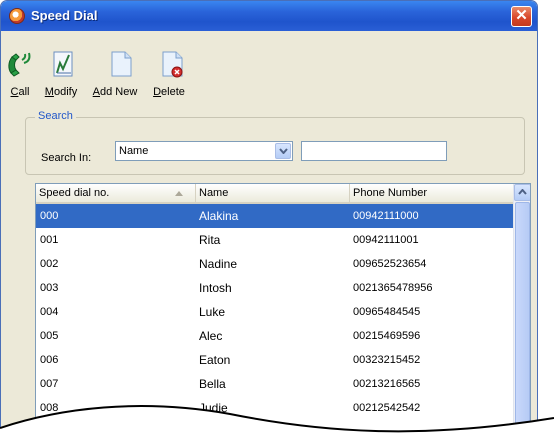  Describe the element at coordinates (393, 288) in the screenshot. I see `phone-number-cell: 0021365478956` at that location.